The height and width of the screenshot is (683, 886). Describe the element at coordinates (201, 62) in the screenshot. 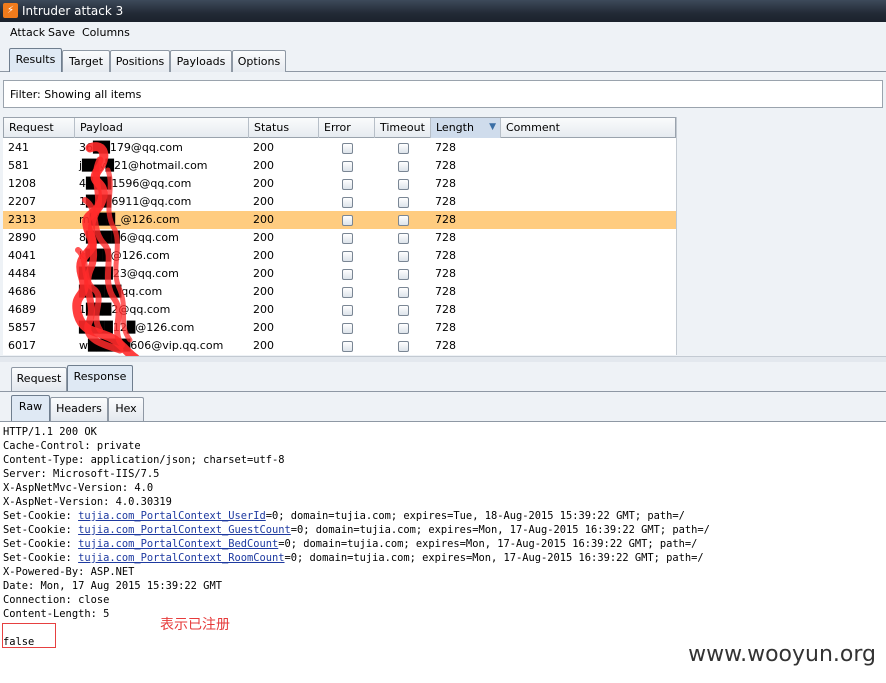

I see `tab-payloads: Payloads` at that location.